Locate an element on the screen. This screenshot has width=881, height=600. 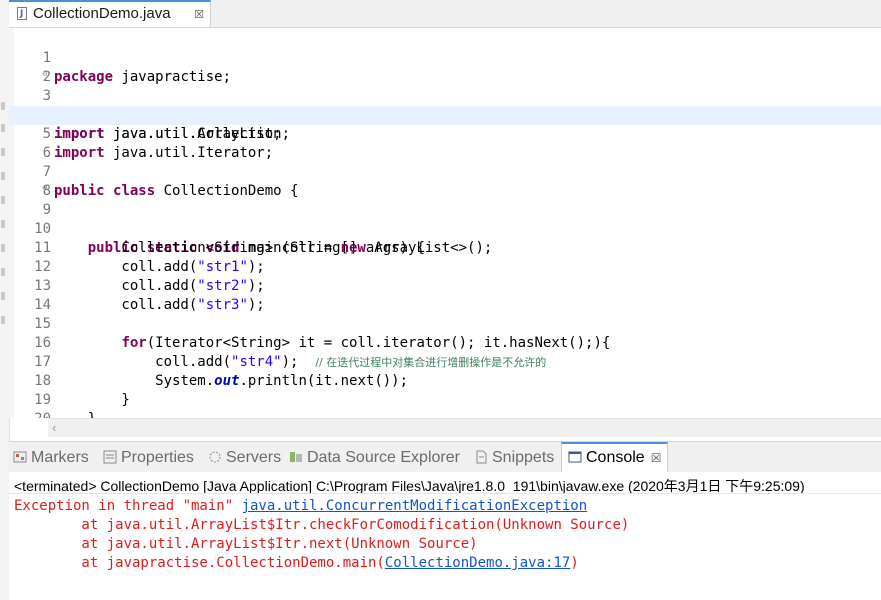
tab-label: Properties is located at coordinates (157, 457).